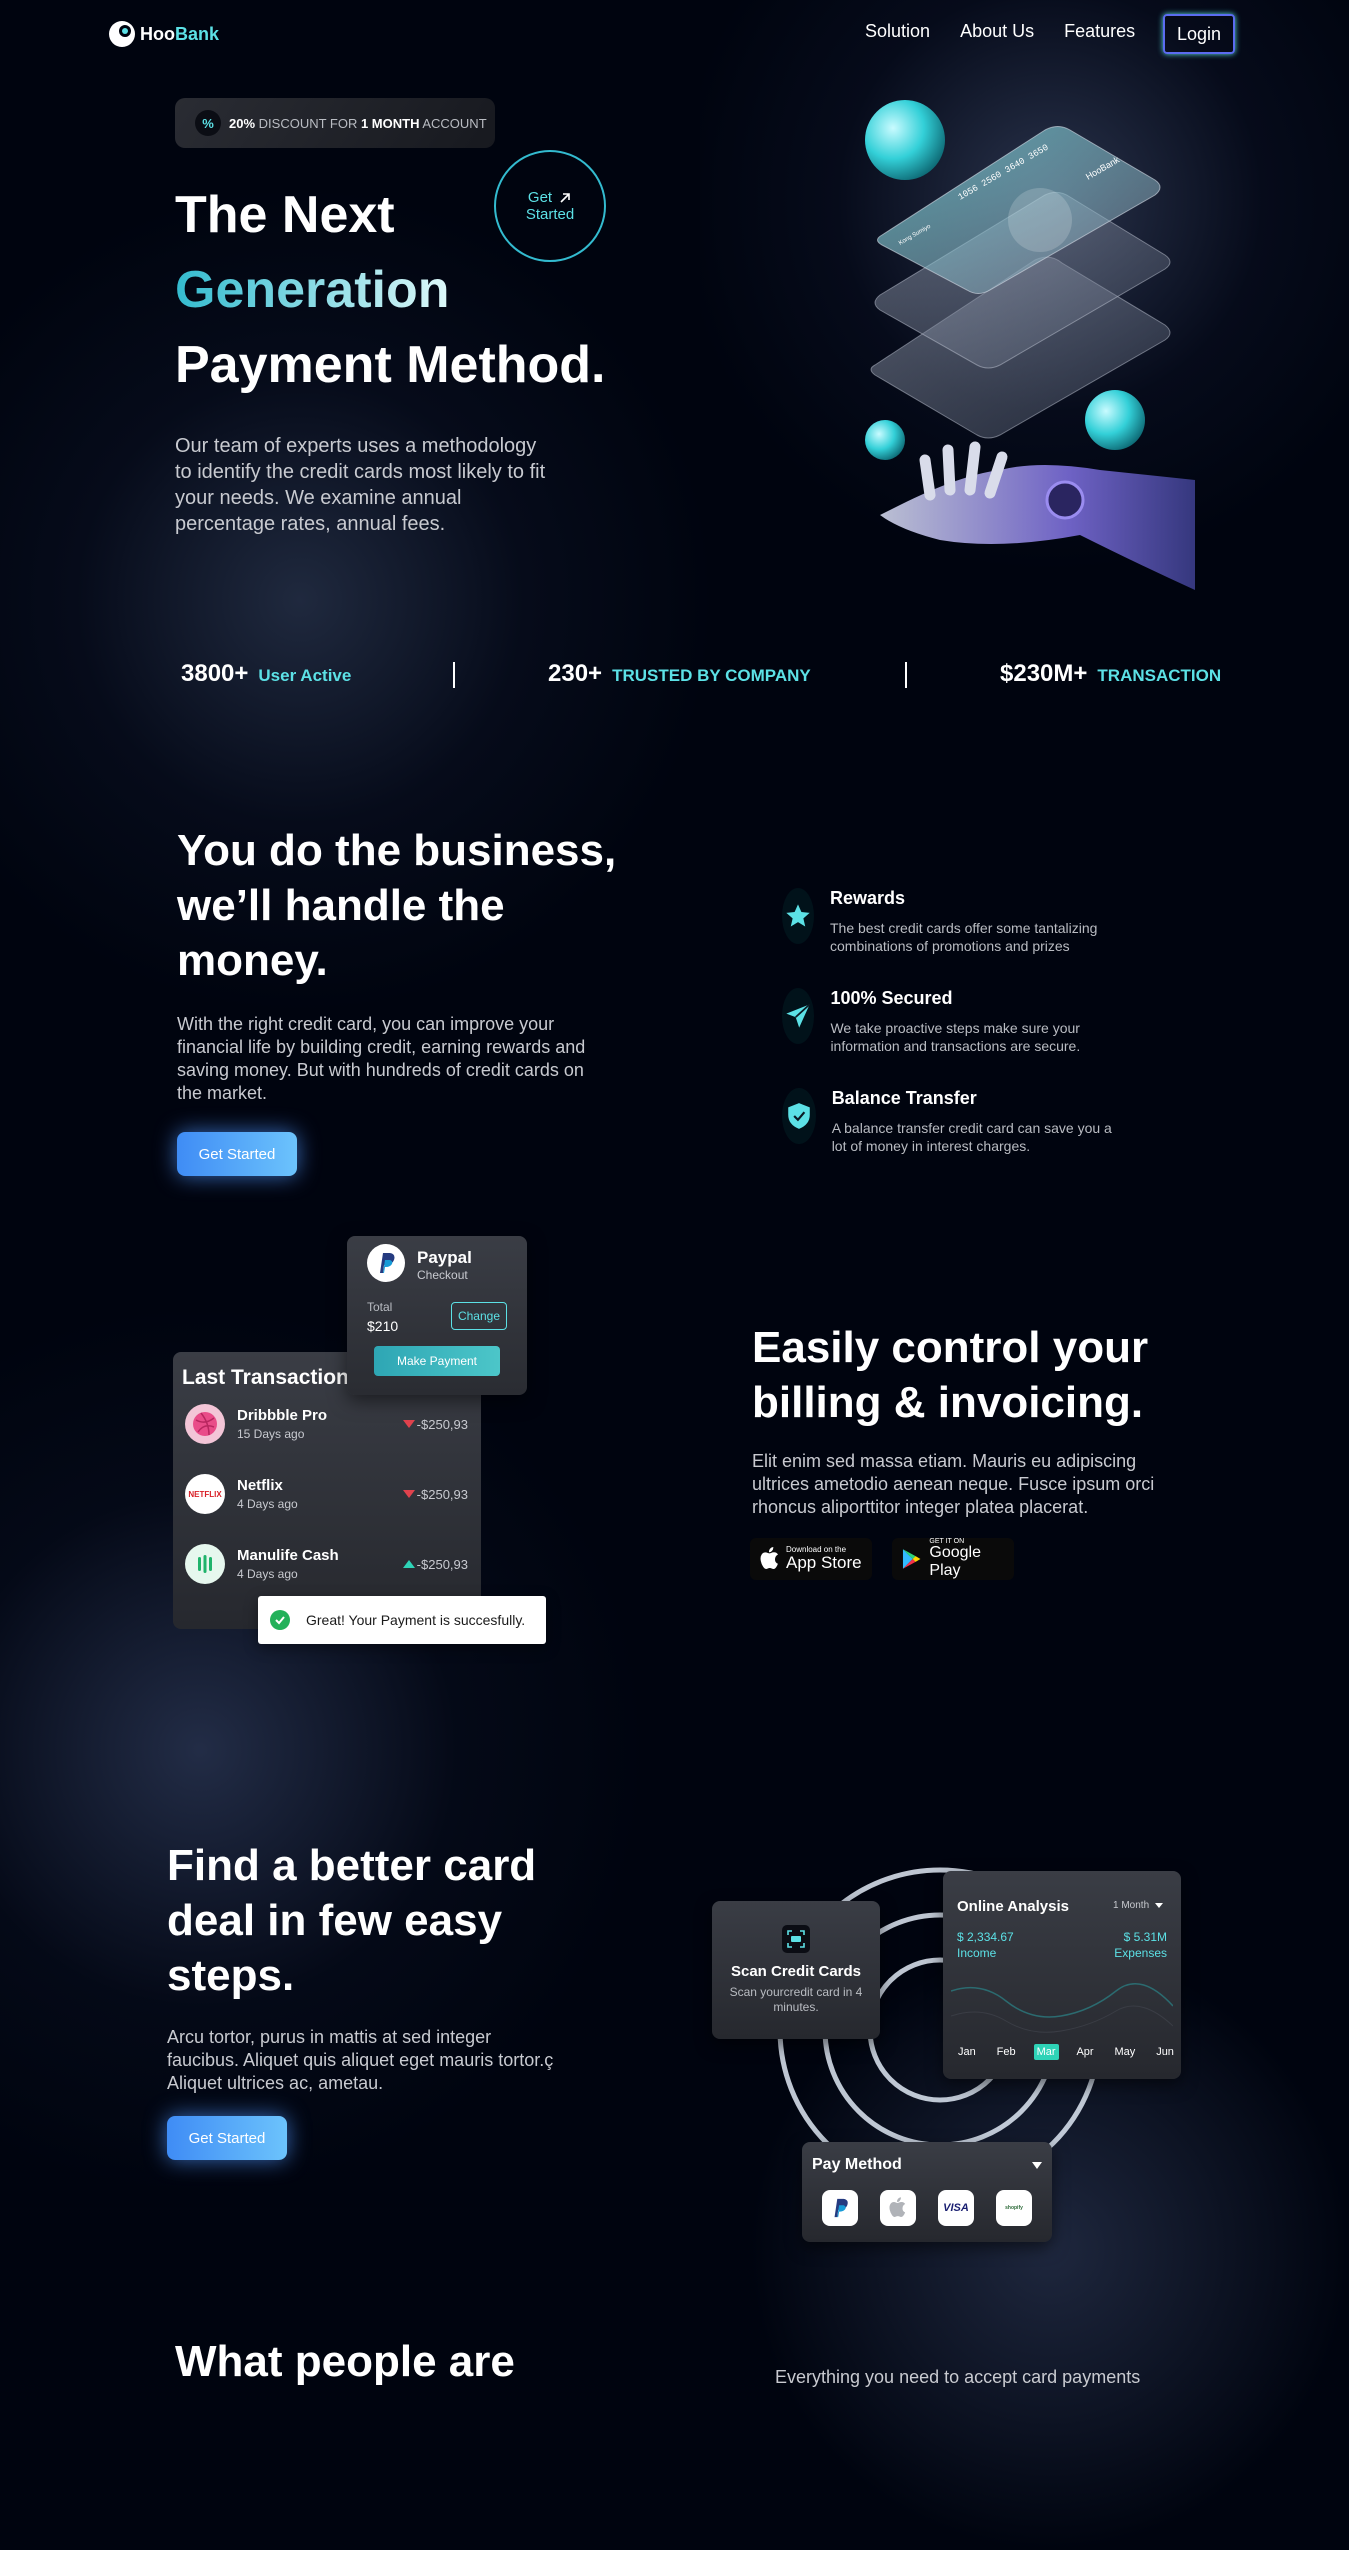  I want to click on month-mar: Mar, so click(1046, 2052).